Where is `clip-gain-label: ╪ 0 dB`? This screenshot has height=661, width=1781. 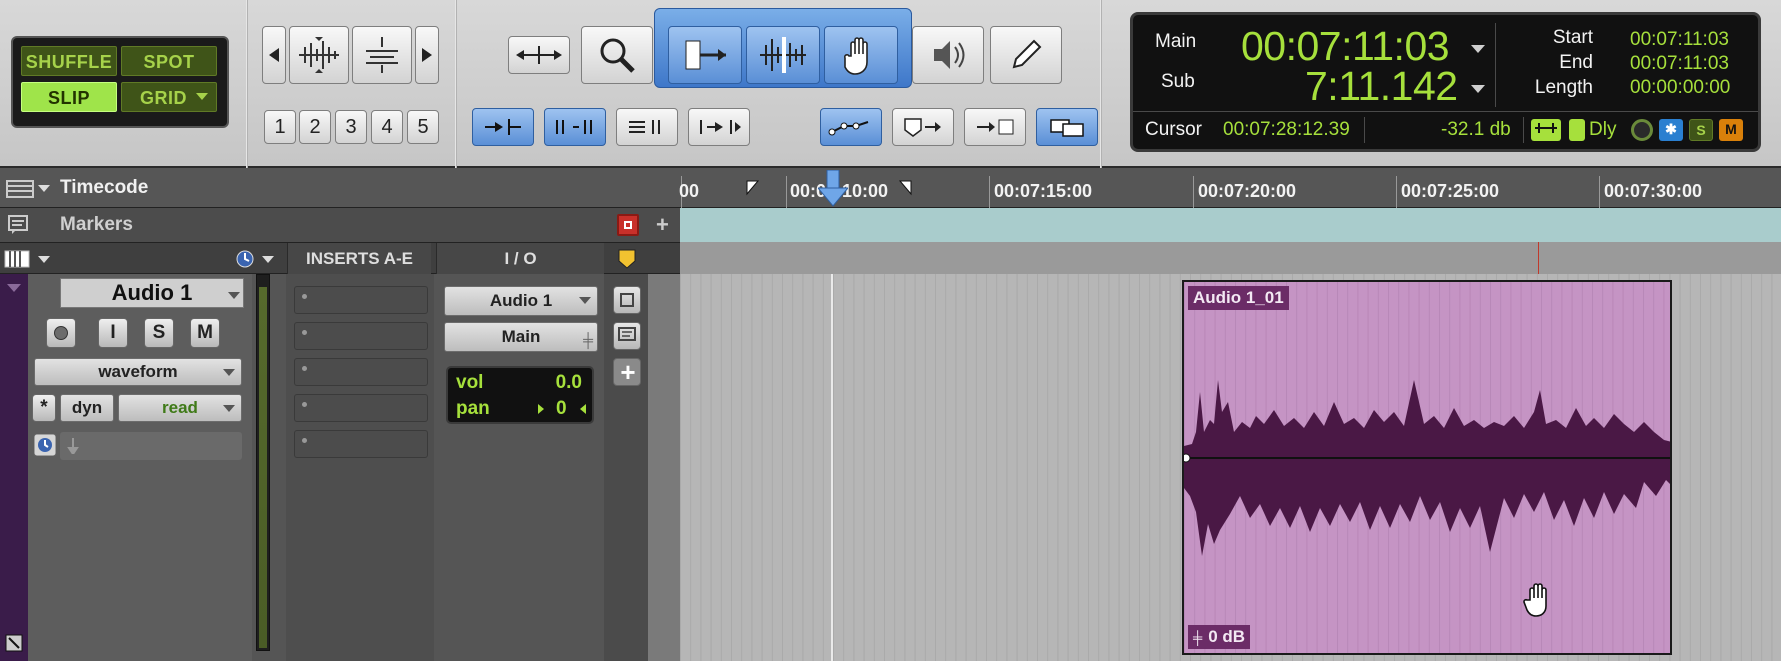 clip-gain-label: ╪ 0 dB is located at coordinates (1219, 637).